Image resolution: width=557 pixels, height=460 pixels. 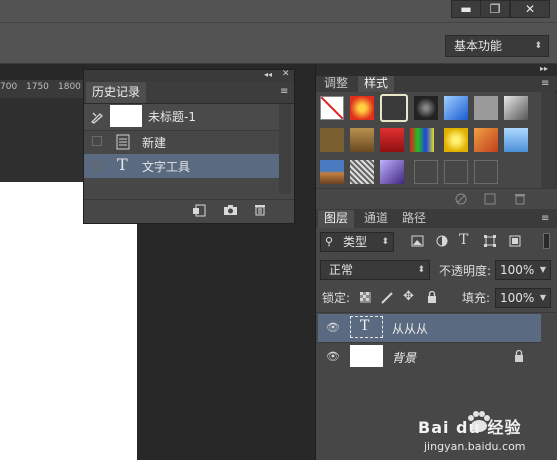 I want to click on document-icon, so click(x=123, y=142).